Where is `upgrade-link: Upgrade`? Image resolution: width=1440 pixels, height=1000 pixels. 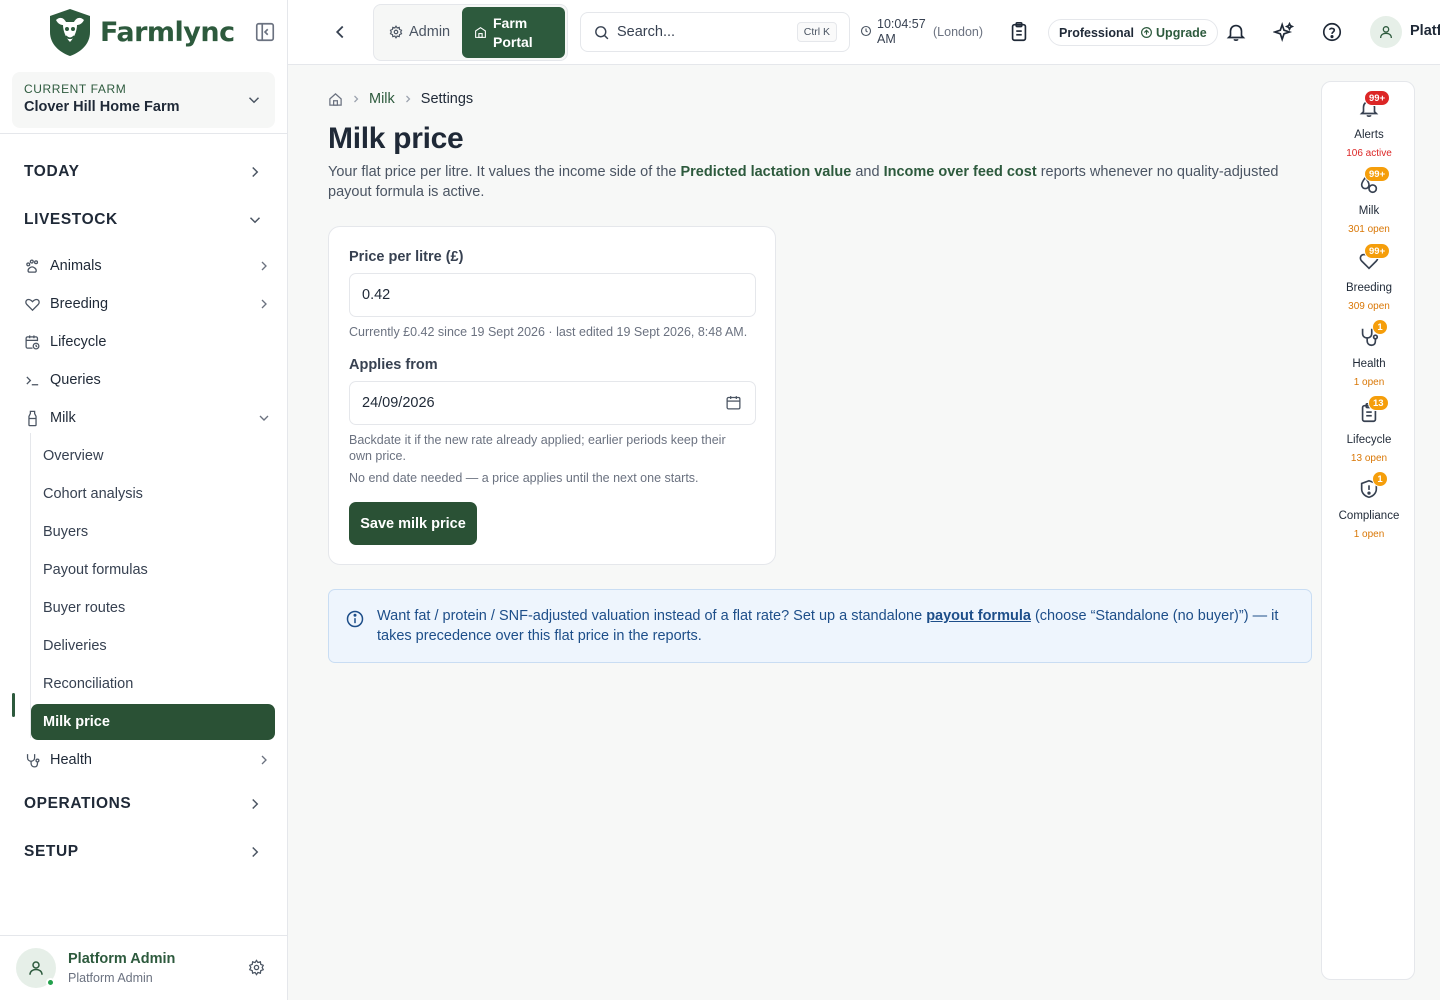 upgrade-link: Upgrade is located at coordinates (1173, 33).